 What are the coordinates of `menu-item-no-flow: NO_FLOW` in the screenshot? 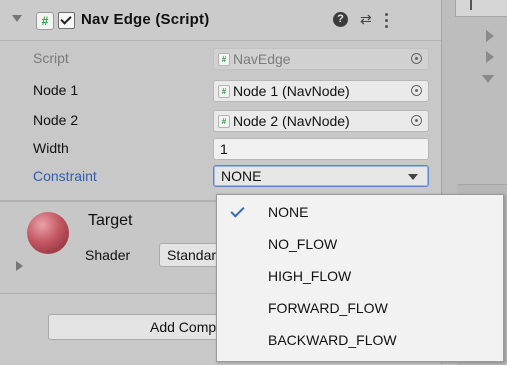 It's located at (360, 244).